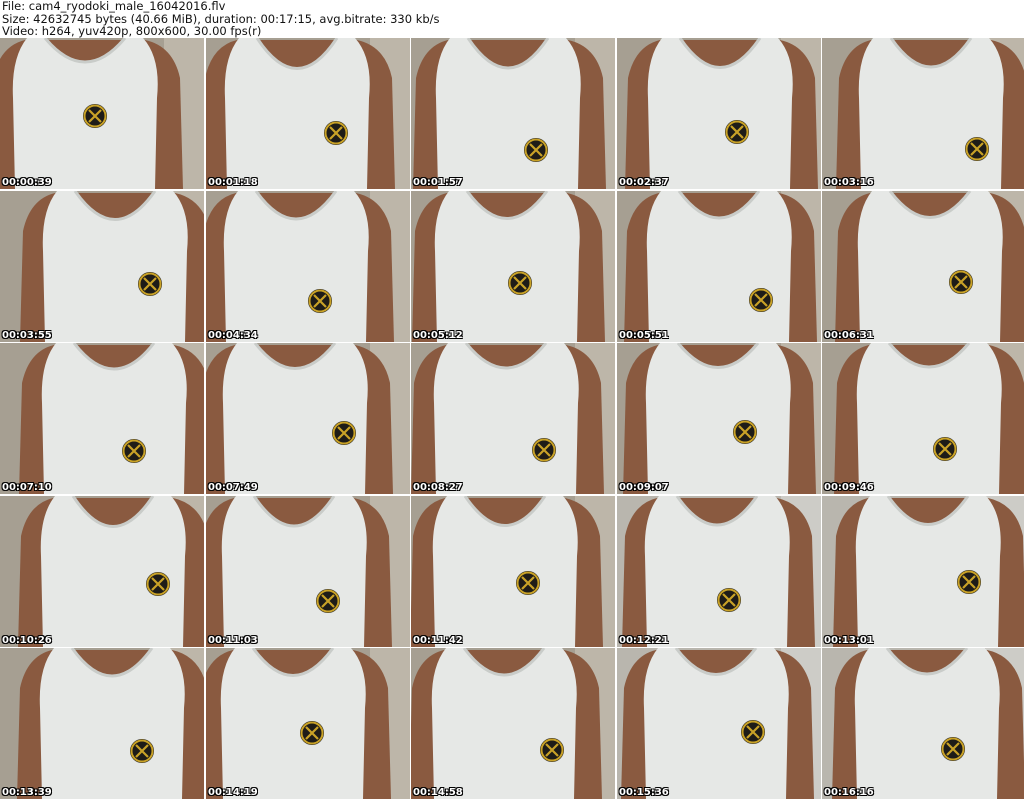  I want to click on video-thumbnail: 00:03:16, so click(923, 113).